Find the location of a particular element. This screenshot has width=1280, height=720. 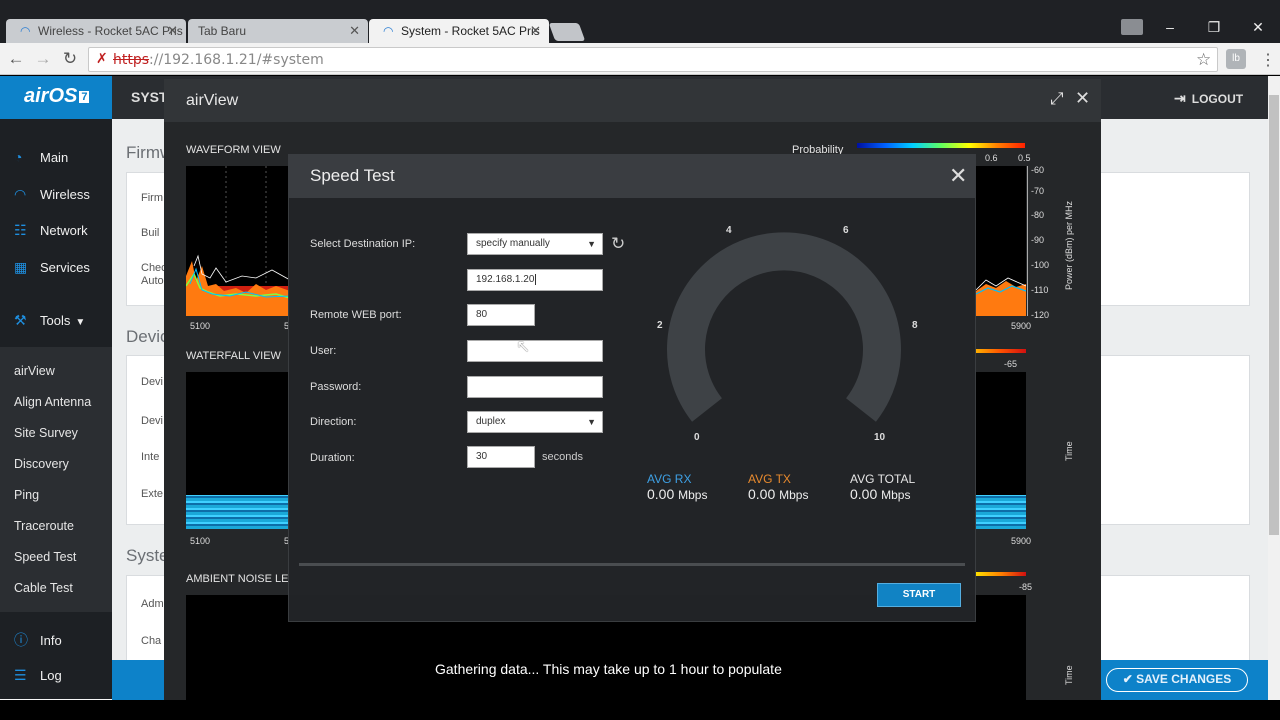

tools-item-align-antenna: Align Antenna is located at coordinates (52, 402).